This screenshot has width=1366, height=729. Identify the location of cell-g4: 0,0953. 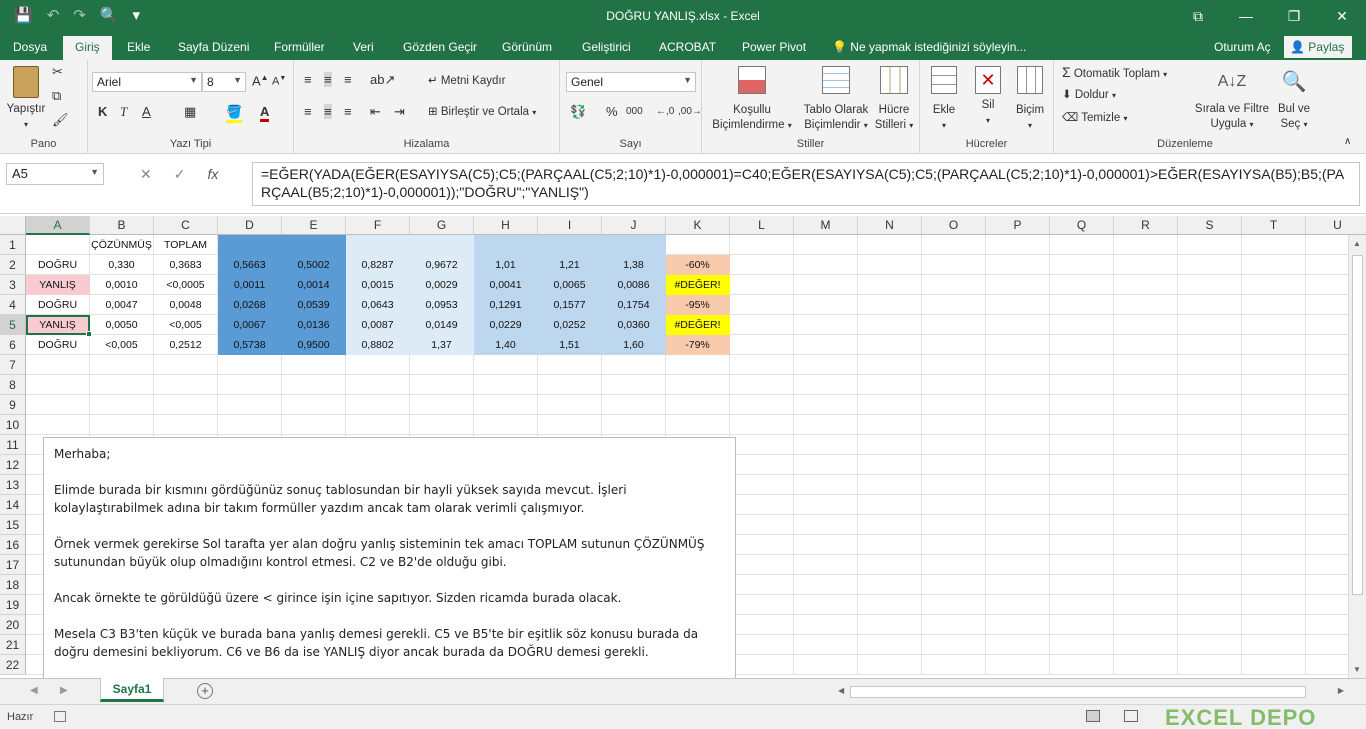
(442, 305).